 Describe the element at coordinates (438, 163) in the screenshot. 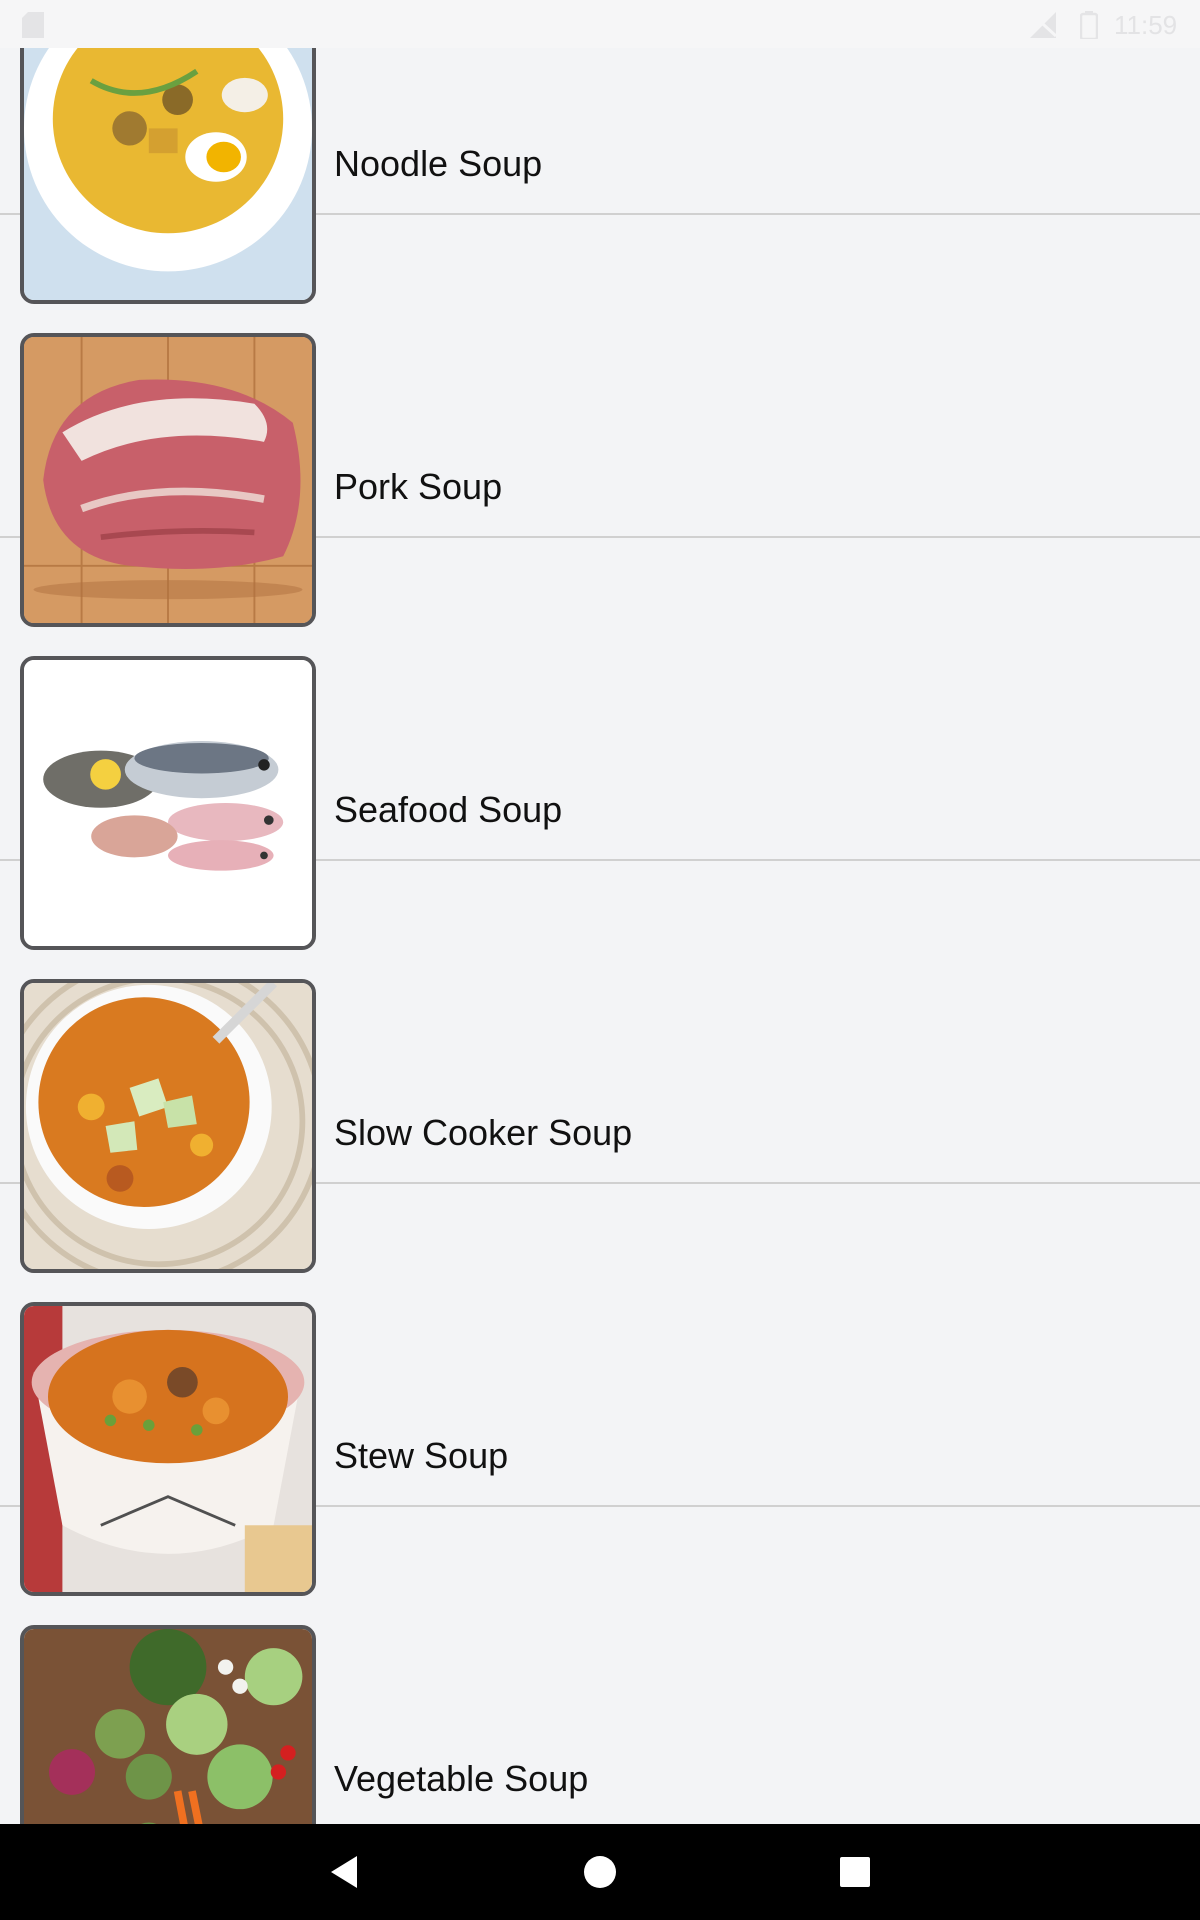

I see `list-item-label: Noodle Soup` at that location.